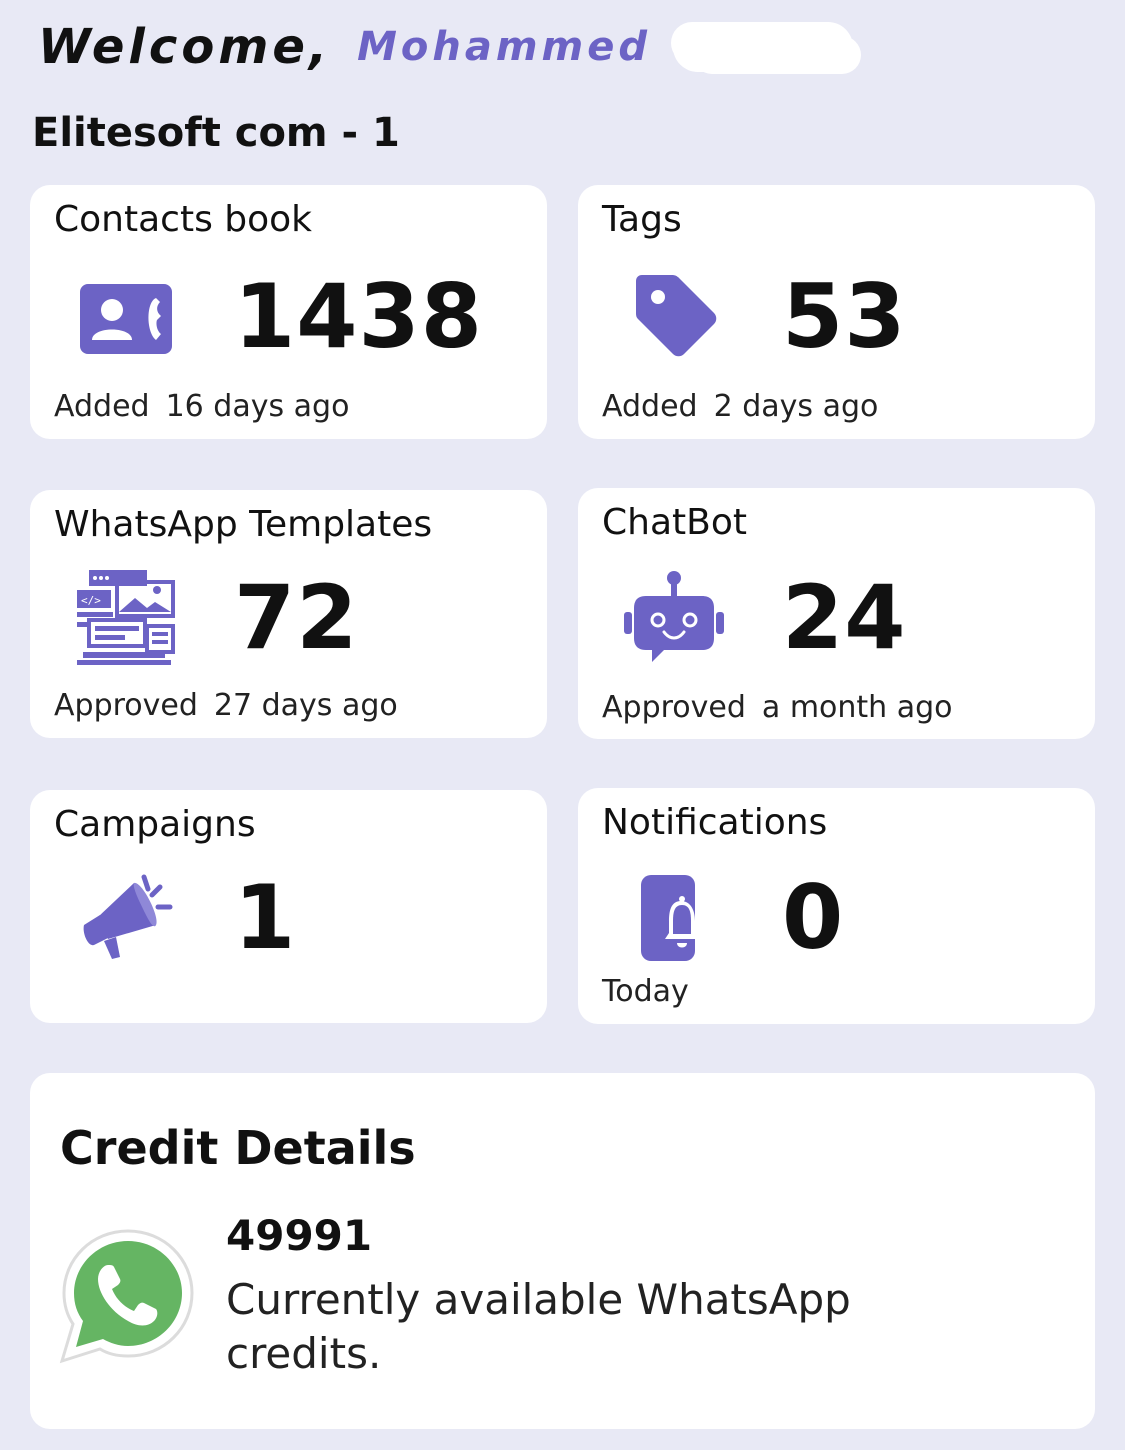 Image resolution: width=1125 pixels, height=1450 pixels. I want to click on organization-name: Elitesoft com - 1, so click(216, 133).